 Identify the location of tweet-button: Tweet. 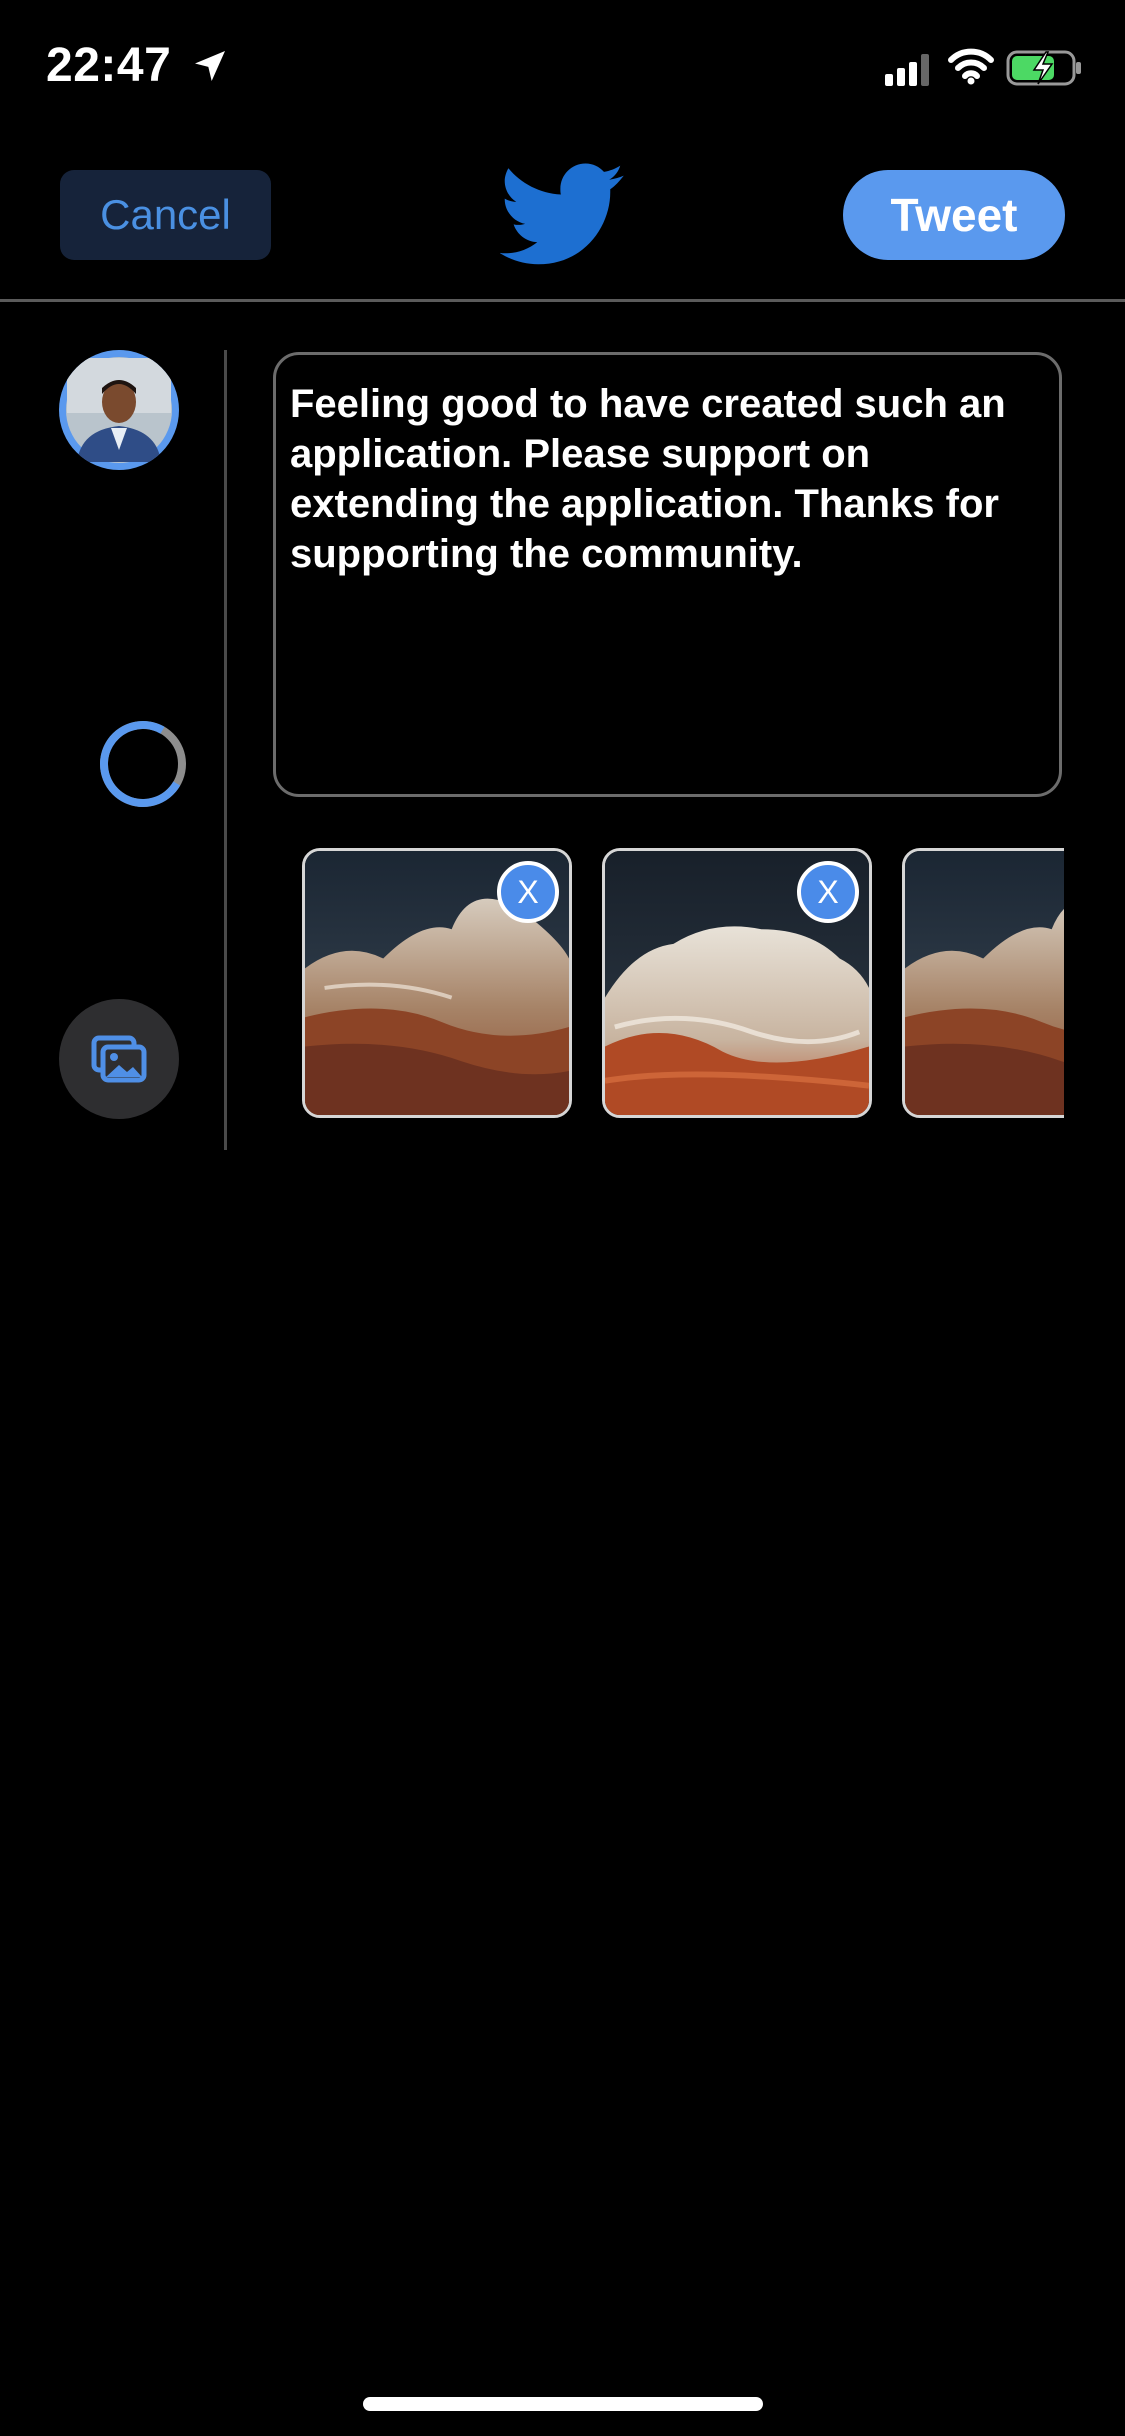
(954, 215).